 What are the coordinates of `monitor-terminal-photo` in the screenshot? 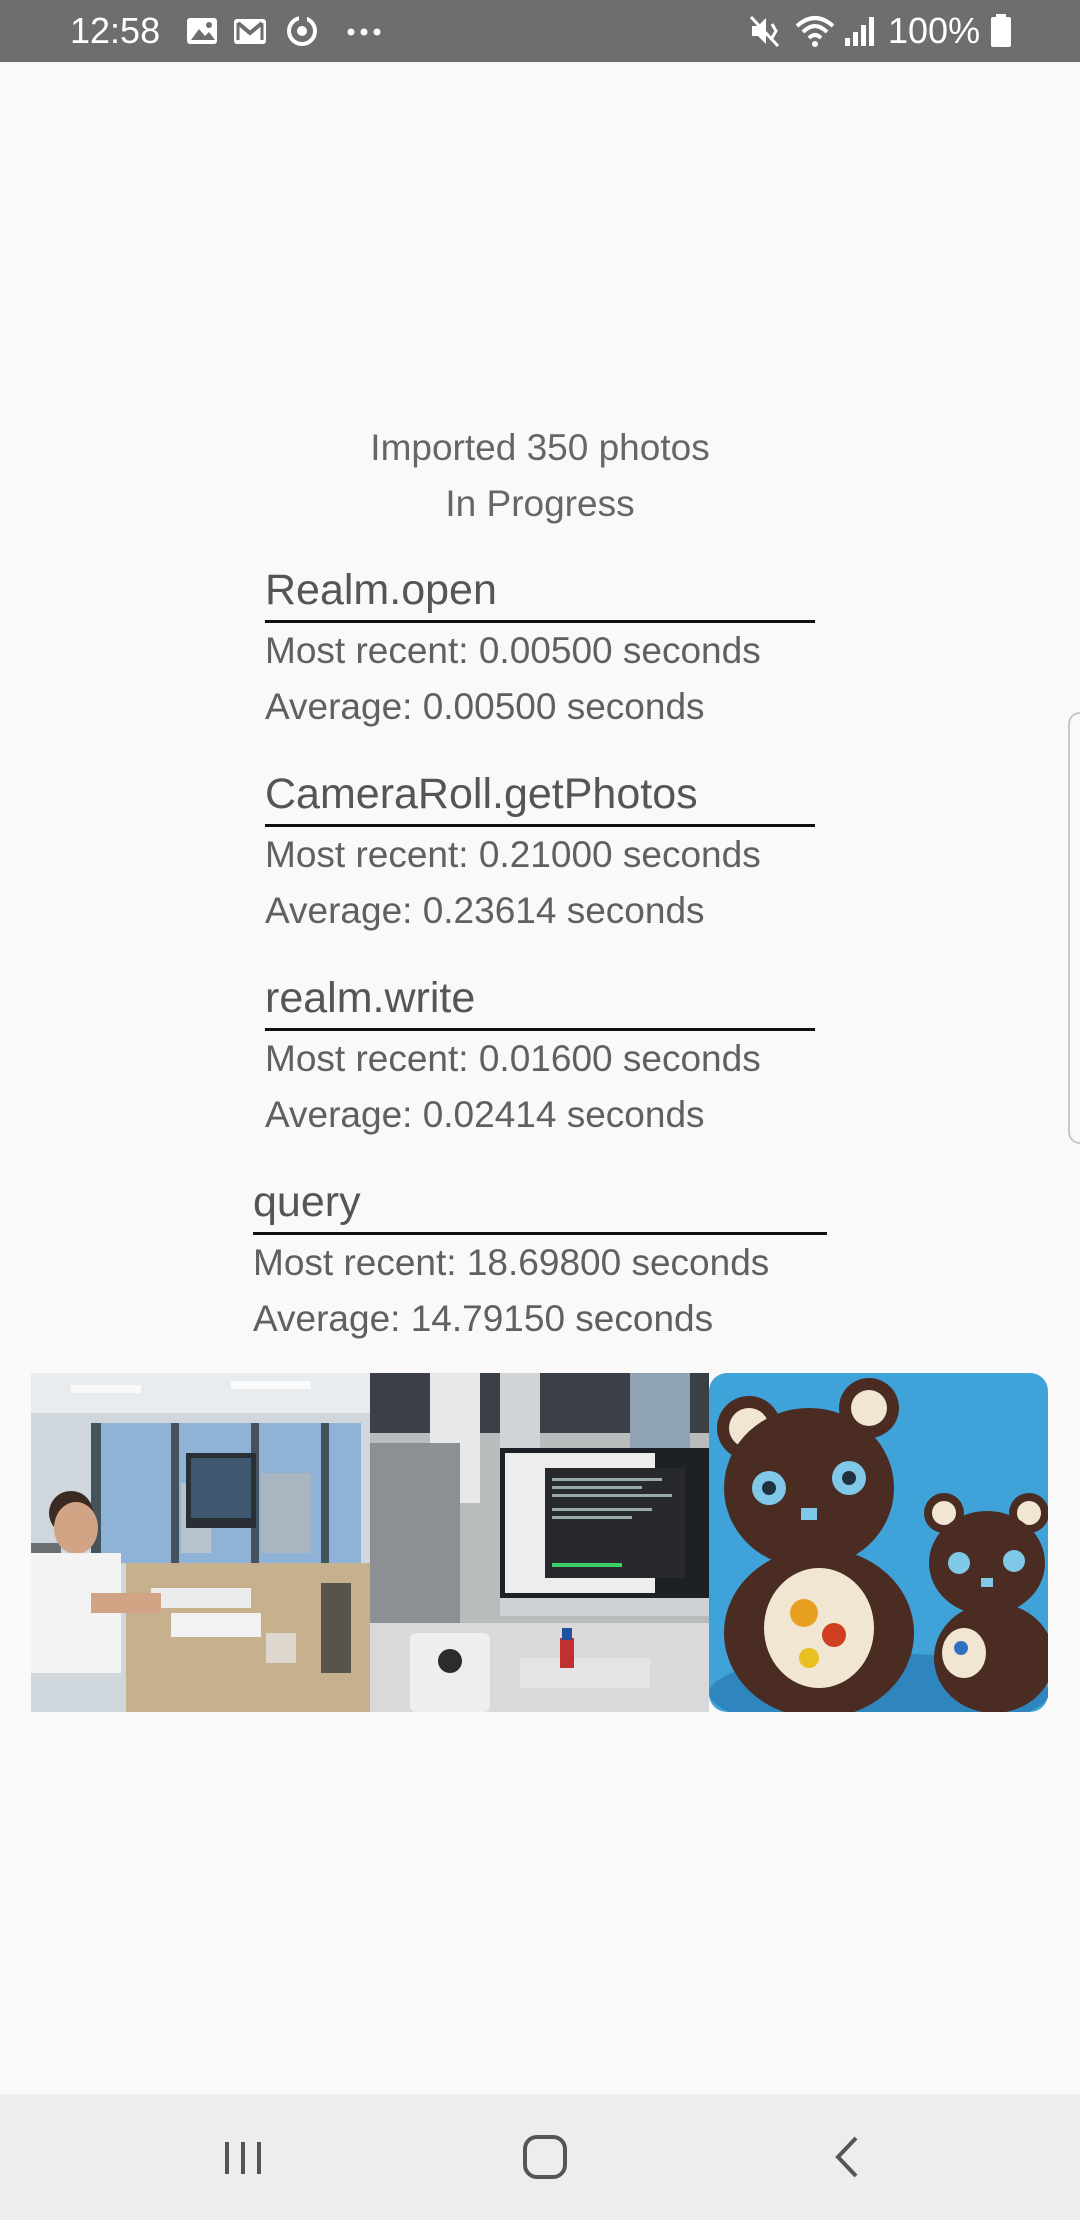 It's located at (539, 1542).